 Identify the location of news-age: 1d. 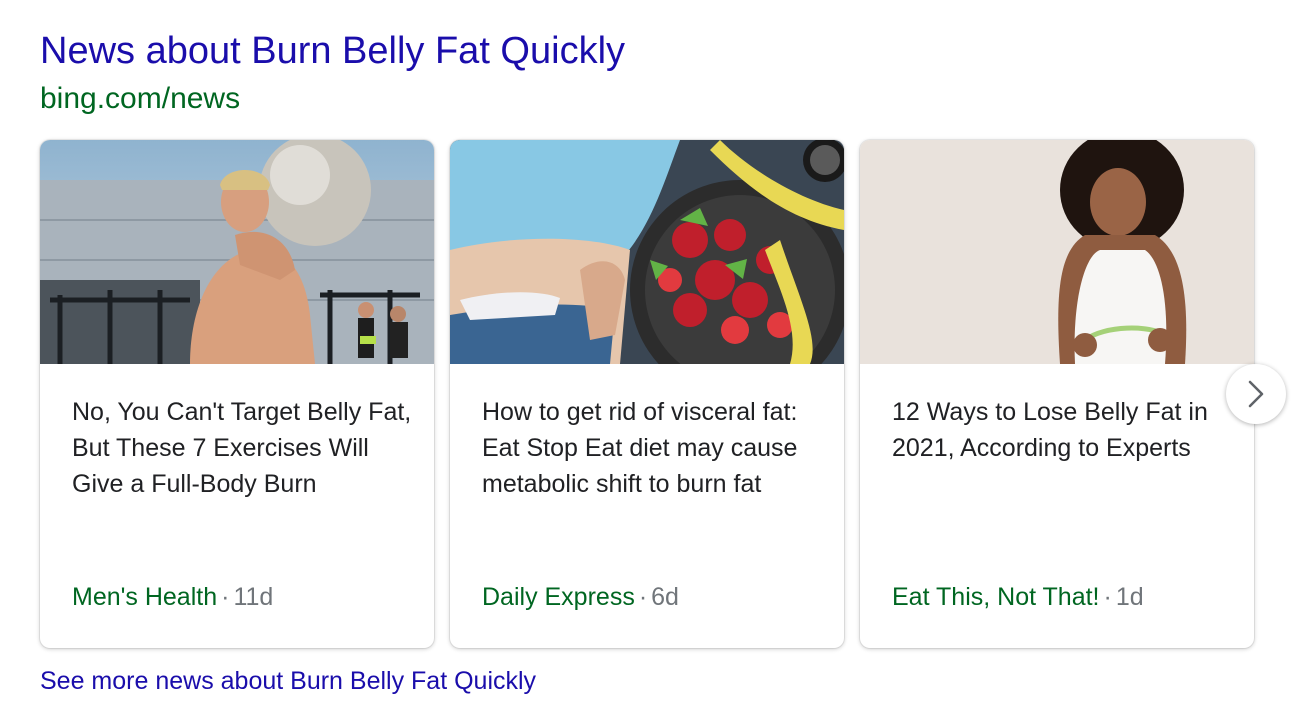
(1129, 597).